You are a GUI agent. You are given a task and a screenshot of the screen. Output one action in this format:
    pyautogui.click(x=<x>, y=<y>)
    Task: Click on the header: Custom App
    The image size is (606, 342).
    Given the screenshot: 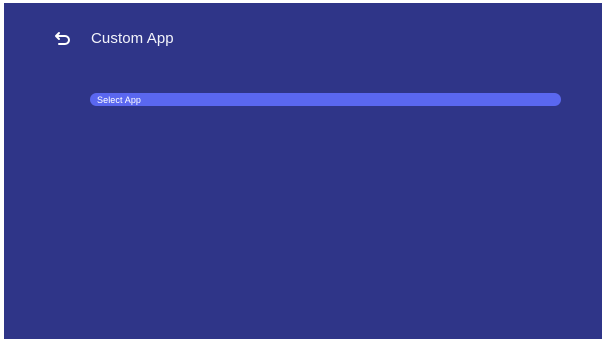 What is the action you would take?
    pyautogui.click(x=113, y=38)
    